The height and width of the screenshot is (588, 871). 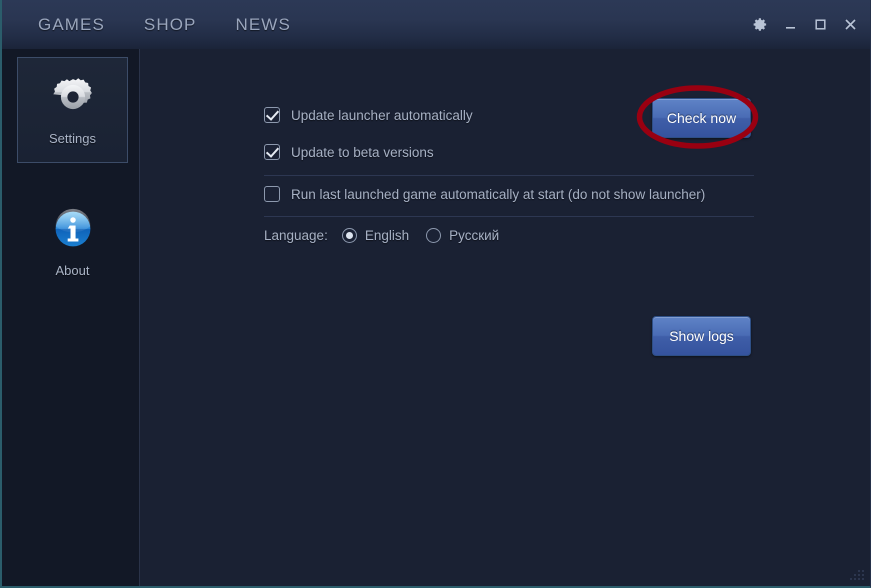 I want to click on nav-tab-games: GAMES, so click(x=71, y=25).